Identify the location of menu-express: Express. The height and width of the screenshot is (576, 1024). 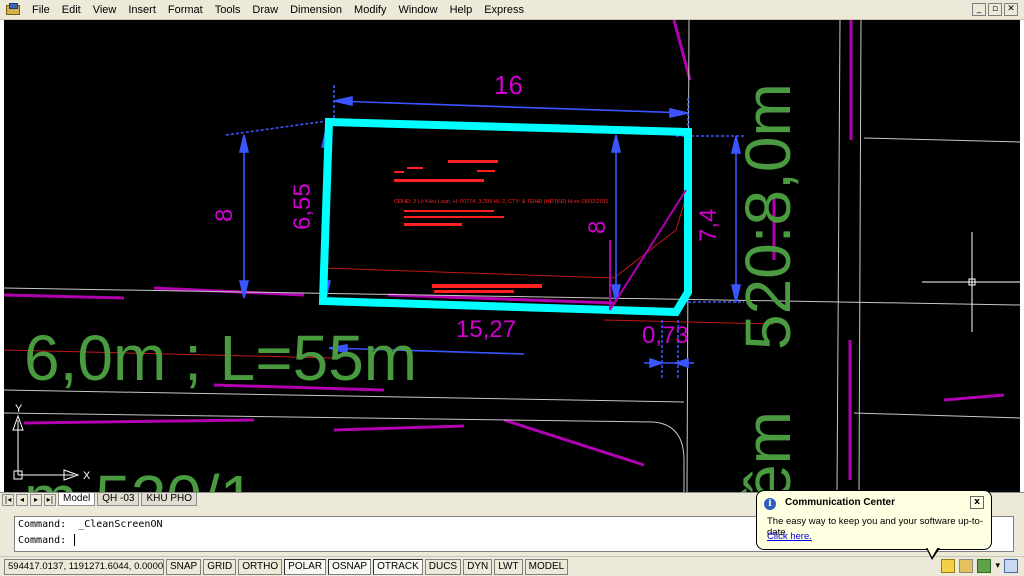
(504, 10).